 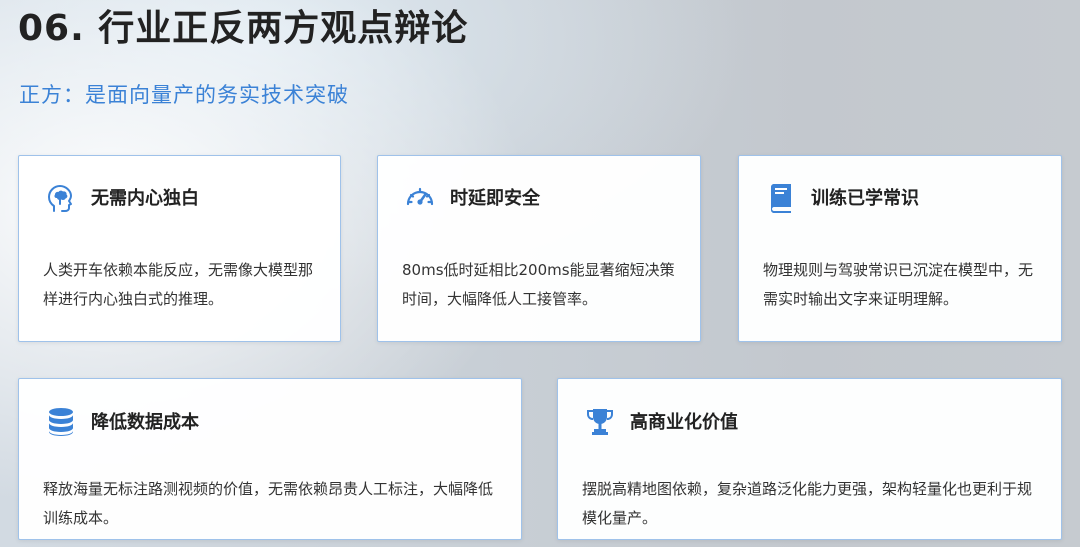 I want to click on card-description: 释放海量无标注路测视频的价值，无需依赖昂贵人工标注，大幅降低训练成本。, so click(x=268, y=503).